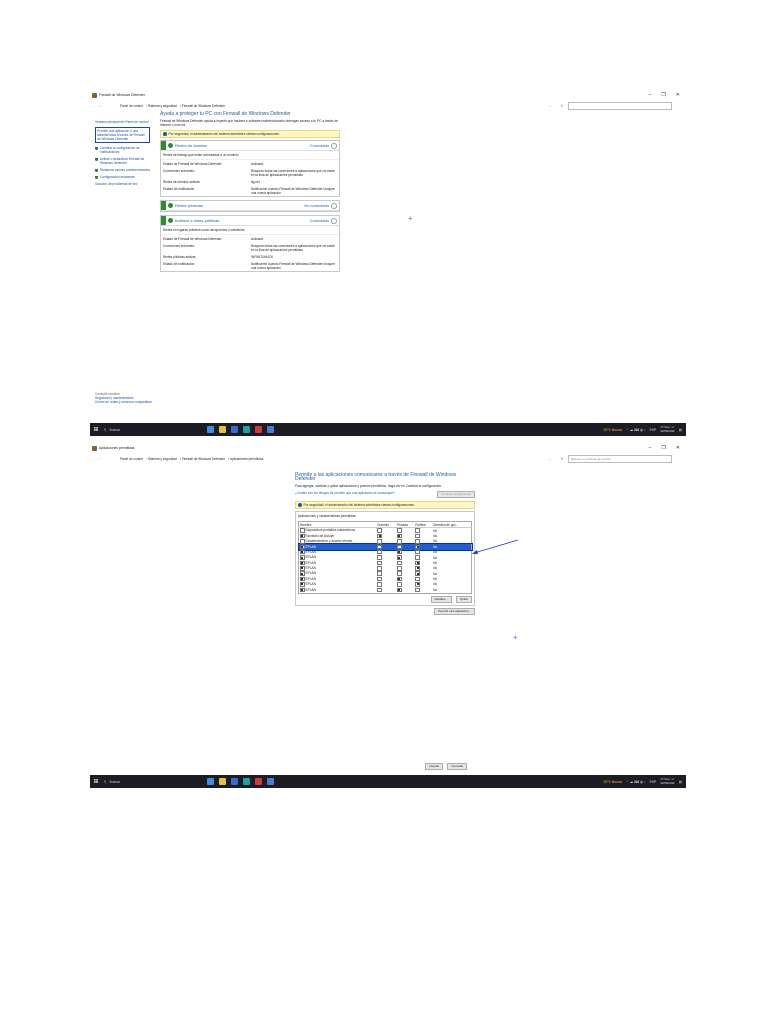  I want to click on network-header: Redes de dominio Conectado, so click(250, 146).